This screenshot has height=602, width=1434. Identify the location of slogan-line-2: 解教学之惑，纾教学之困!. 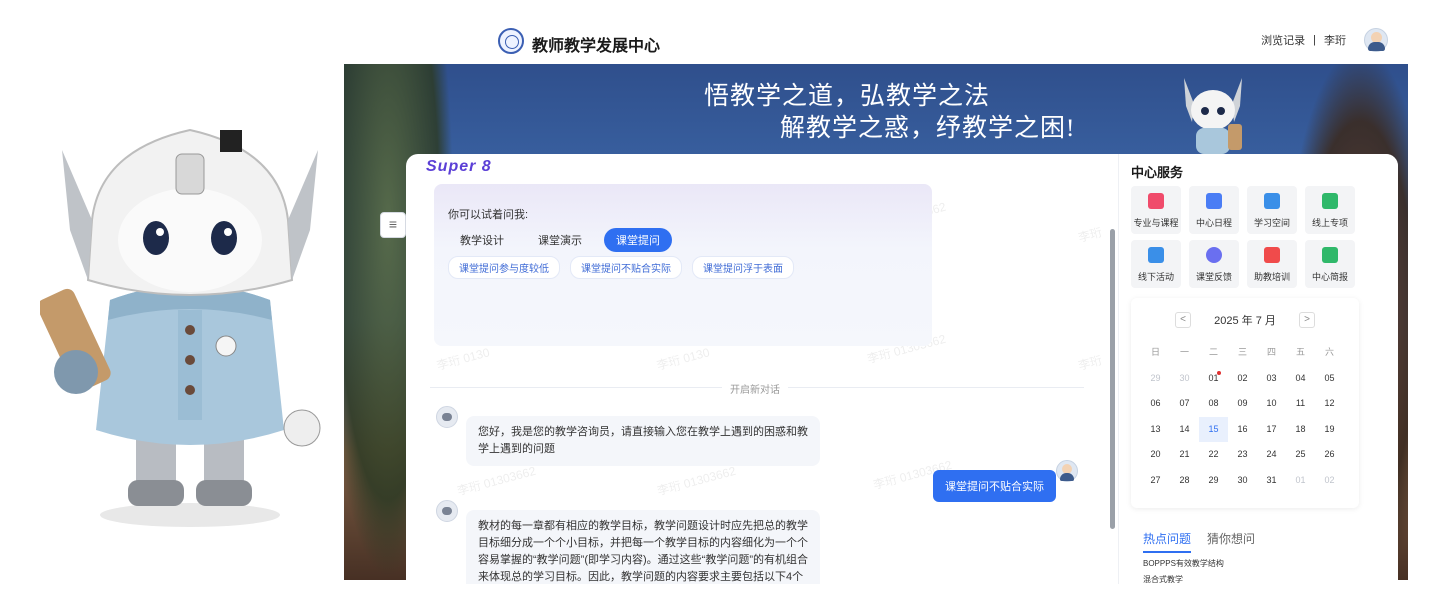
(928, 128).